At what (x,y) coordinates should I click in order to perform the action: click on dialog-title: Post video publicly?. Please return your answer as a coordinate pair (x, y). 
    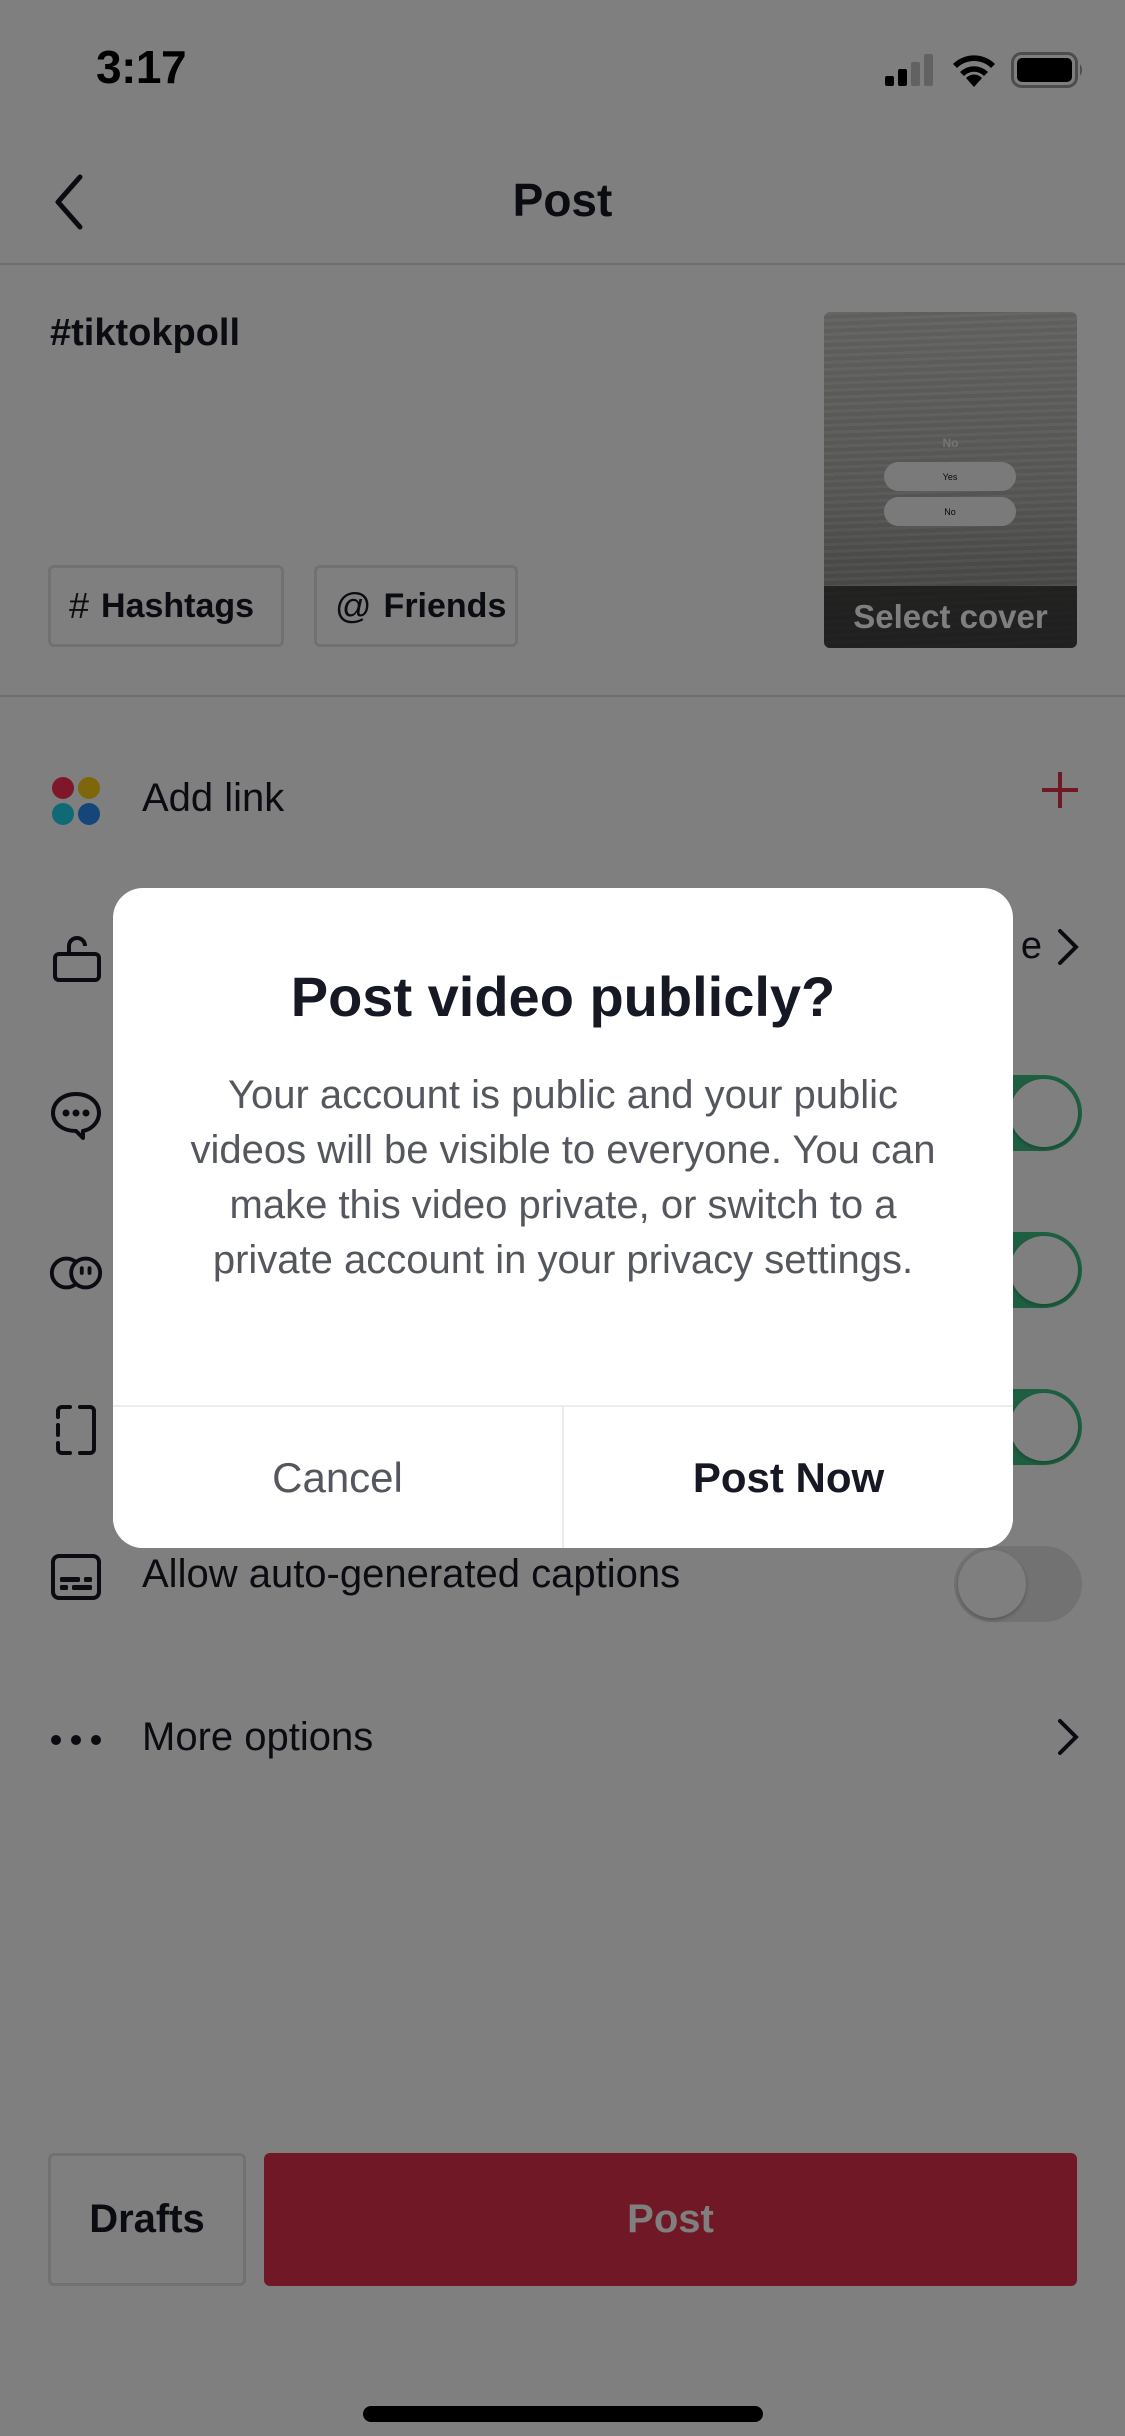
    Looking at the image, I should click on (563, 996).